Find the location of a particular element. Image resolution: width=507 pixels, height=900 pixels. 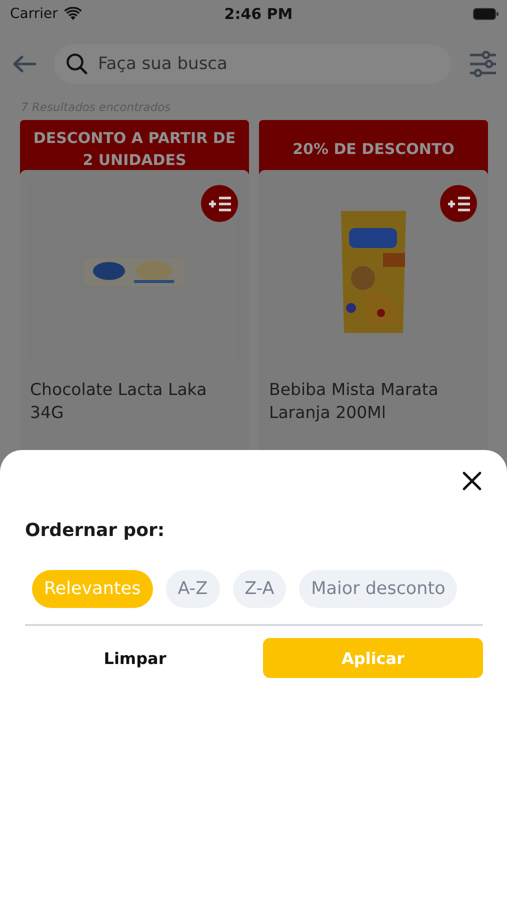

sort-chip: Maior desconto is located at coordinates (378, 589).